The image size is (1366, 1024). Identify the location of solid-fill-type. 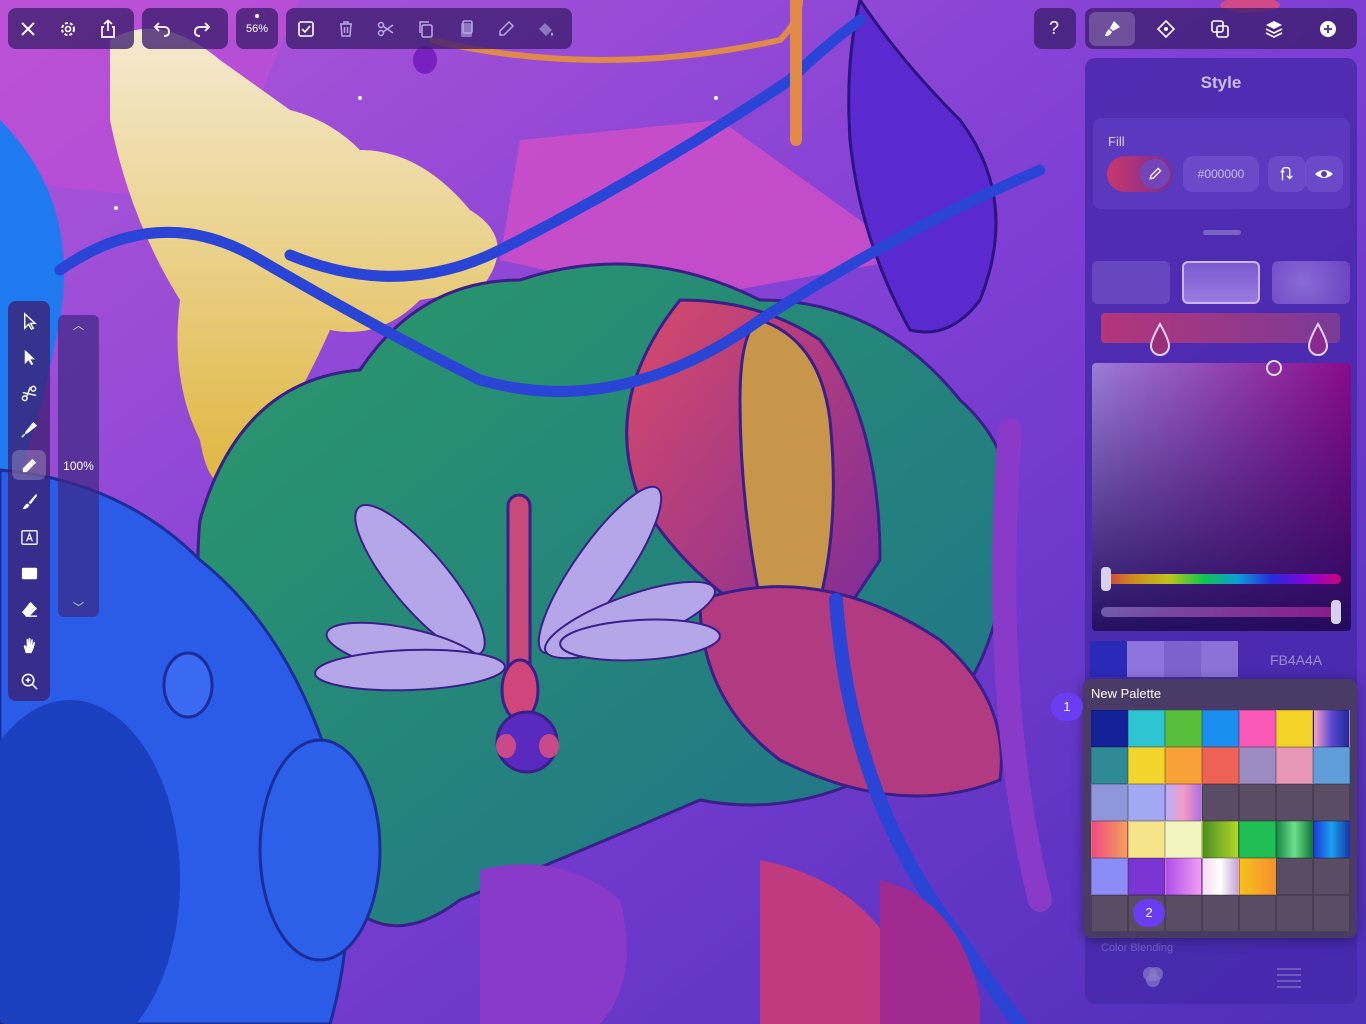
(1131, 282).